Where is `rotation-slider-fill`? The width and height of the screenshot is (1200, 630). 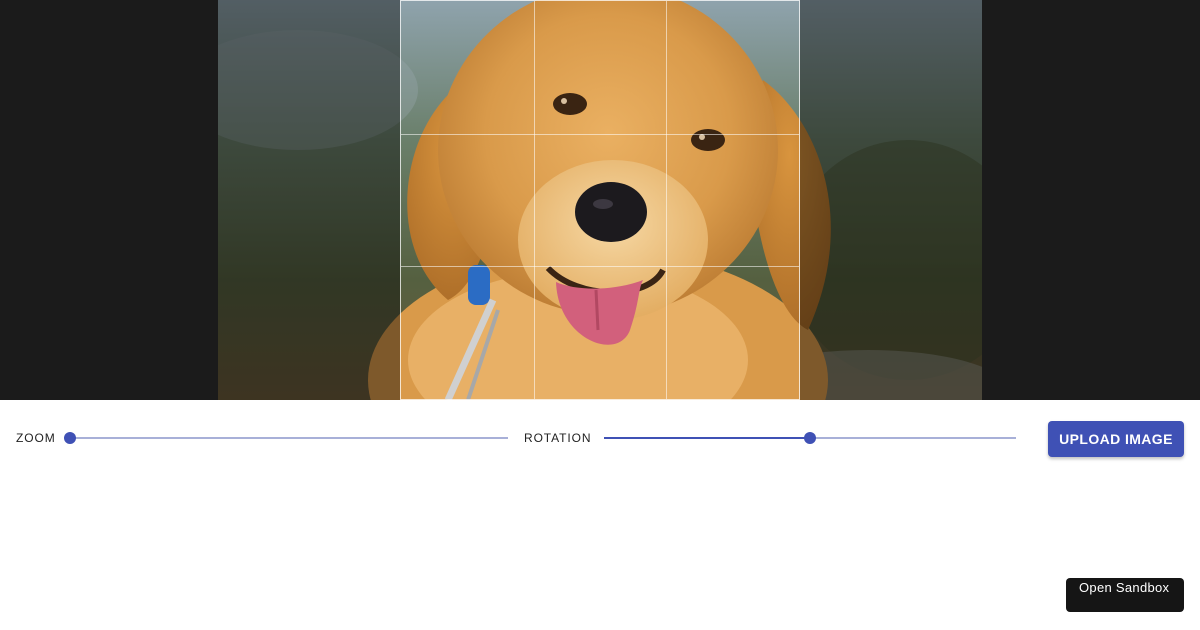
rotation-slider-fill is located at coordinates (707, 438).